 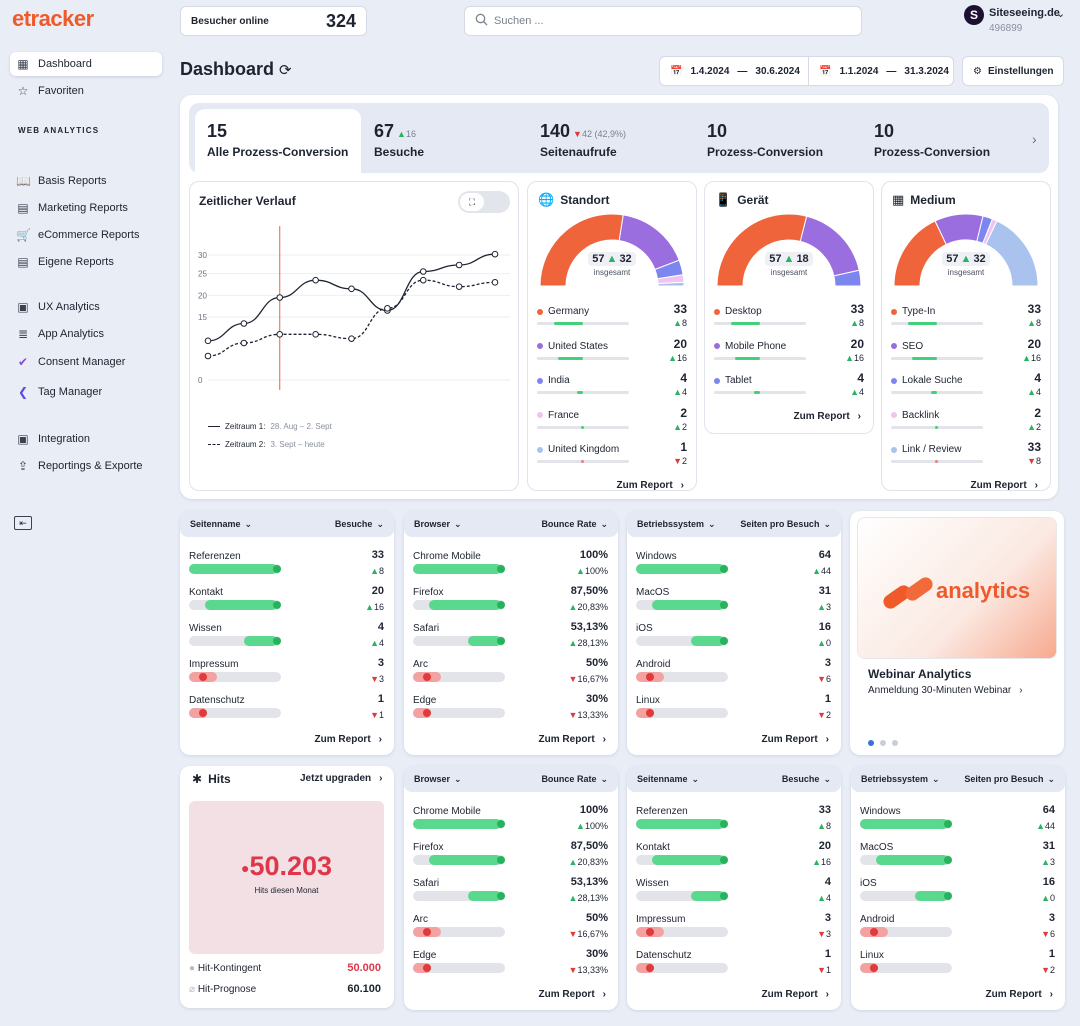 I want to click on sidebar-item-marketing-reports: ▤ Marketing Reports, so click(x=86, y=208).